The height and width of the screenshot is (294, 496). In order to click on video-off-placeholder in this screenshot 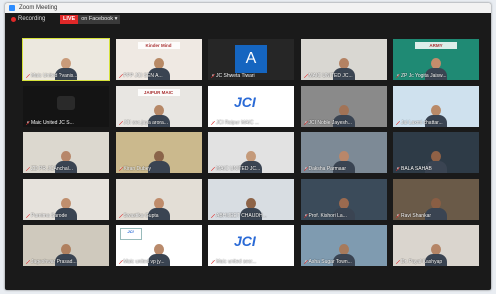, I will do `click(66, 102)`.